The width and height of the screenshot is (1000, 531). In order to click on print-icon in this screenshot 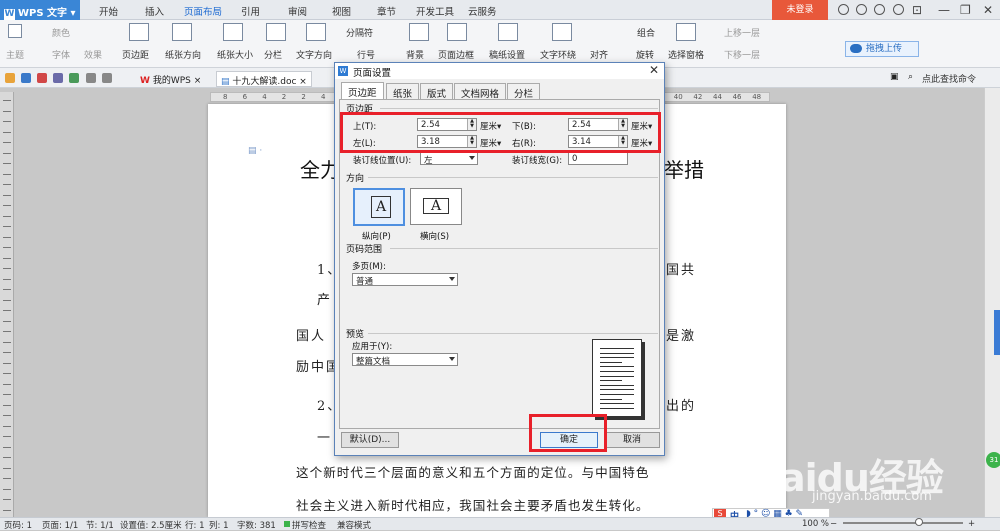, I will do `click(58, 78)`.